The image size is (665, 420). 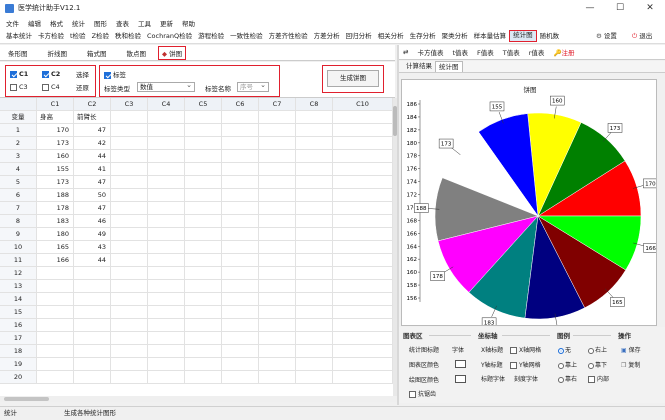 What do you see at coordinates (92, 169) in the screenshot?
I see `table-cell: 41` at bounding box center [92, 169].